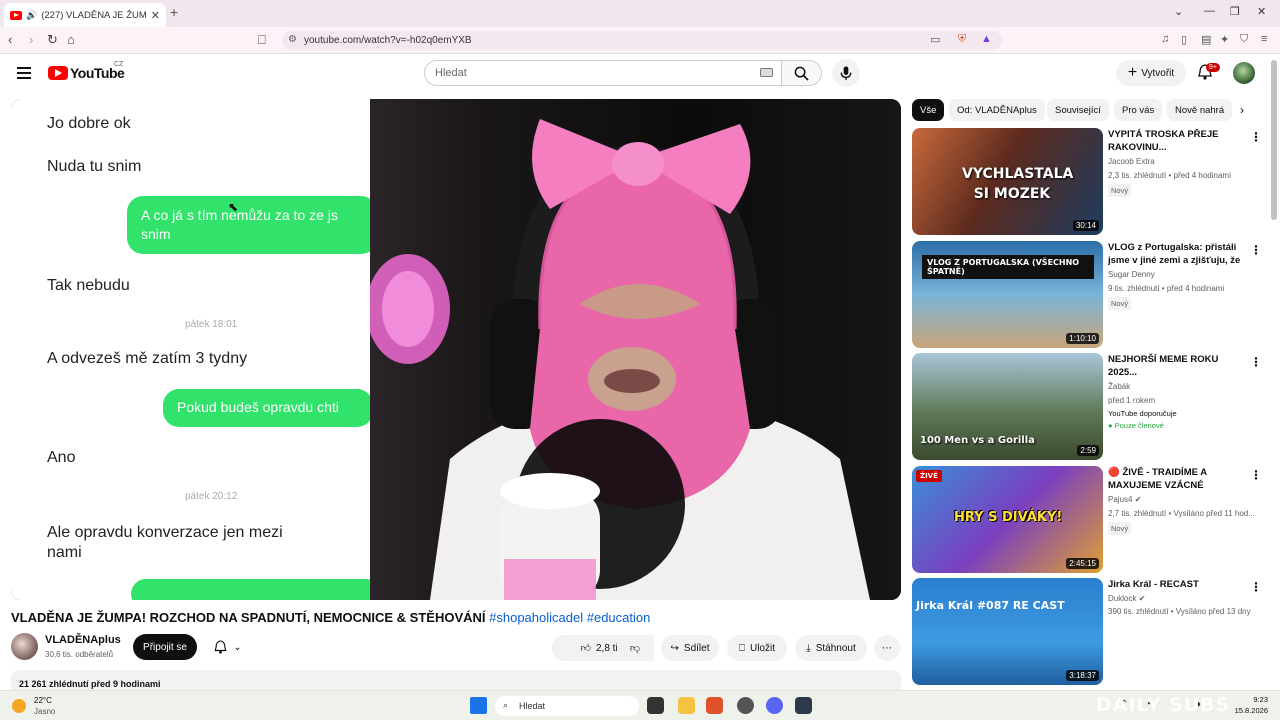 This screenshot has width=1280, height=720. I want to click on share-button: ↪ Sdílet, so click(690, 648).